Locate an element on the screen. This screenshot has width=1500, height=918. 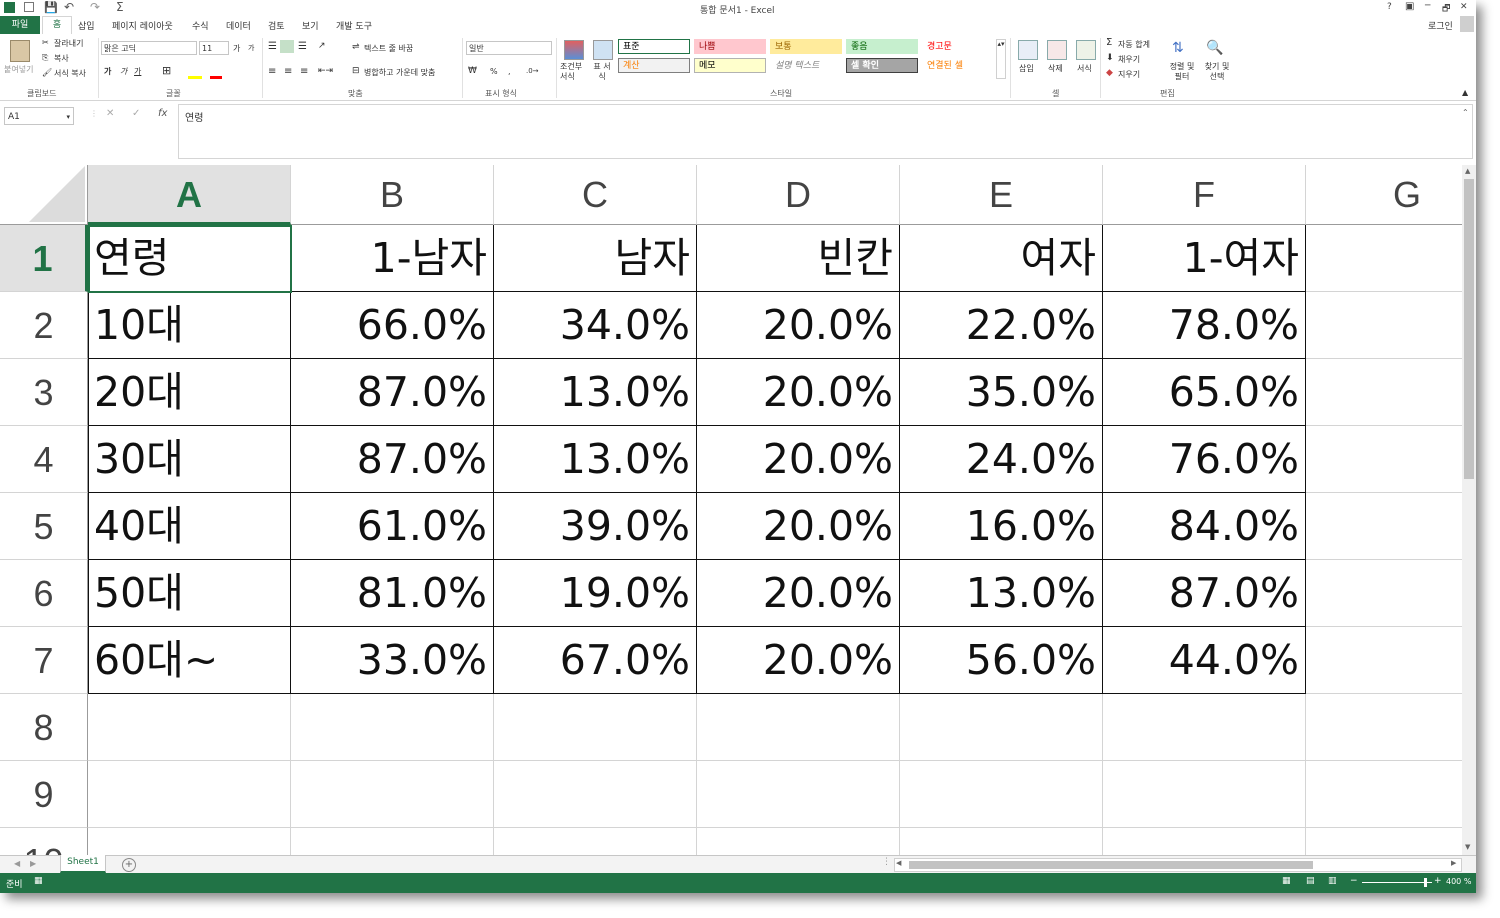
vertical-scrollbar: ▲ ▼ is located at coordinates (1469, 510).